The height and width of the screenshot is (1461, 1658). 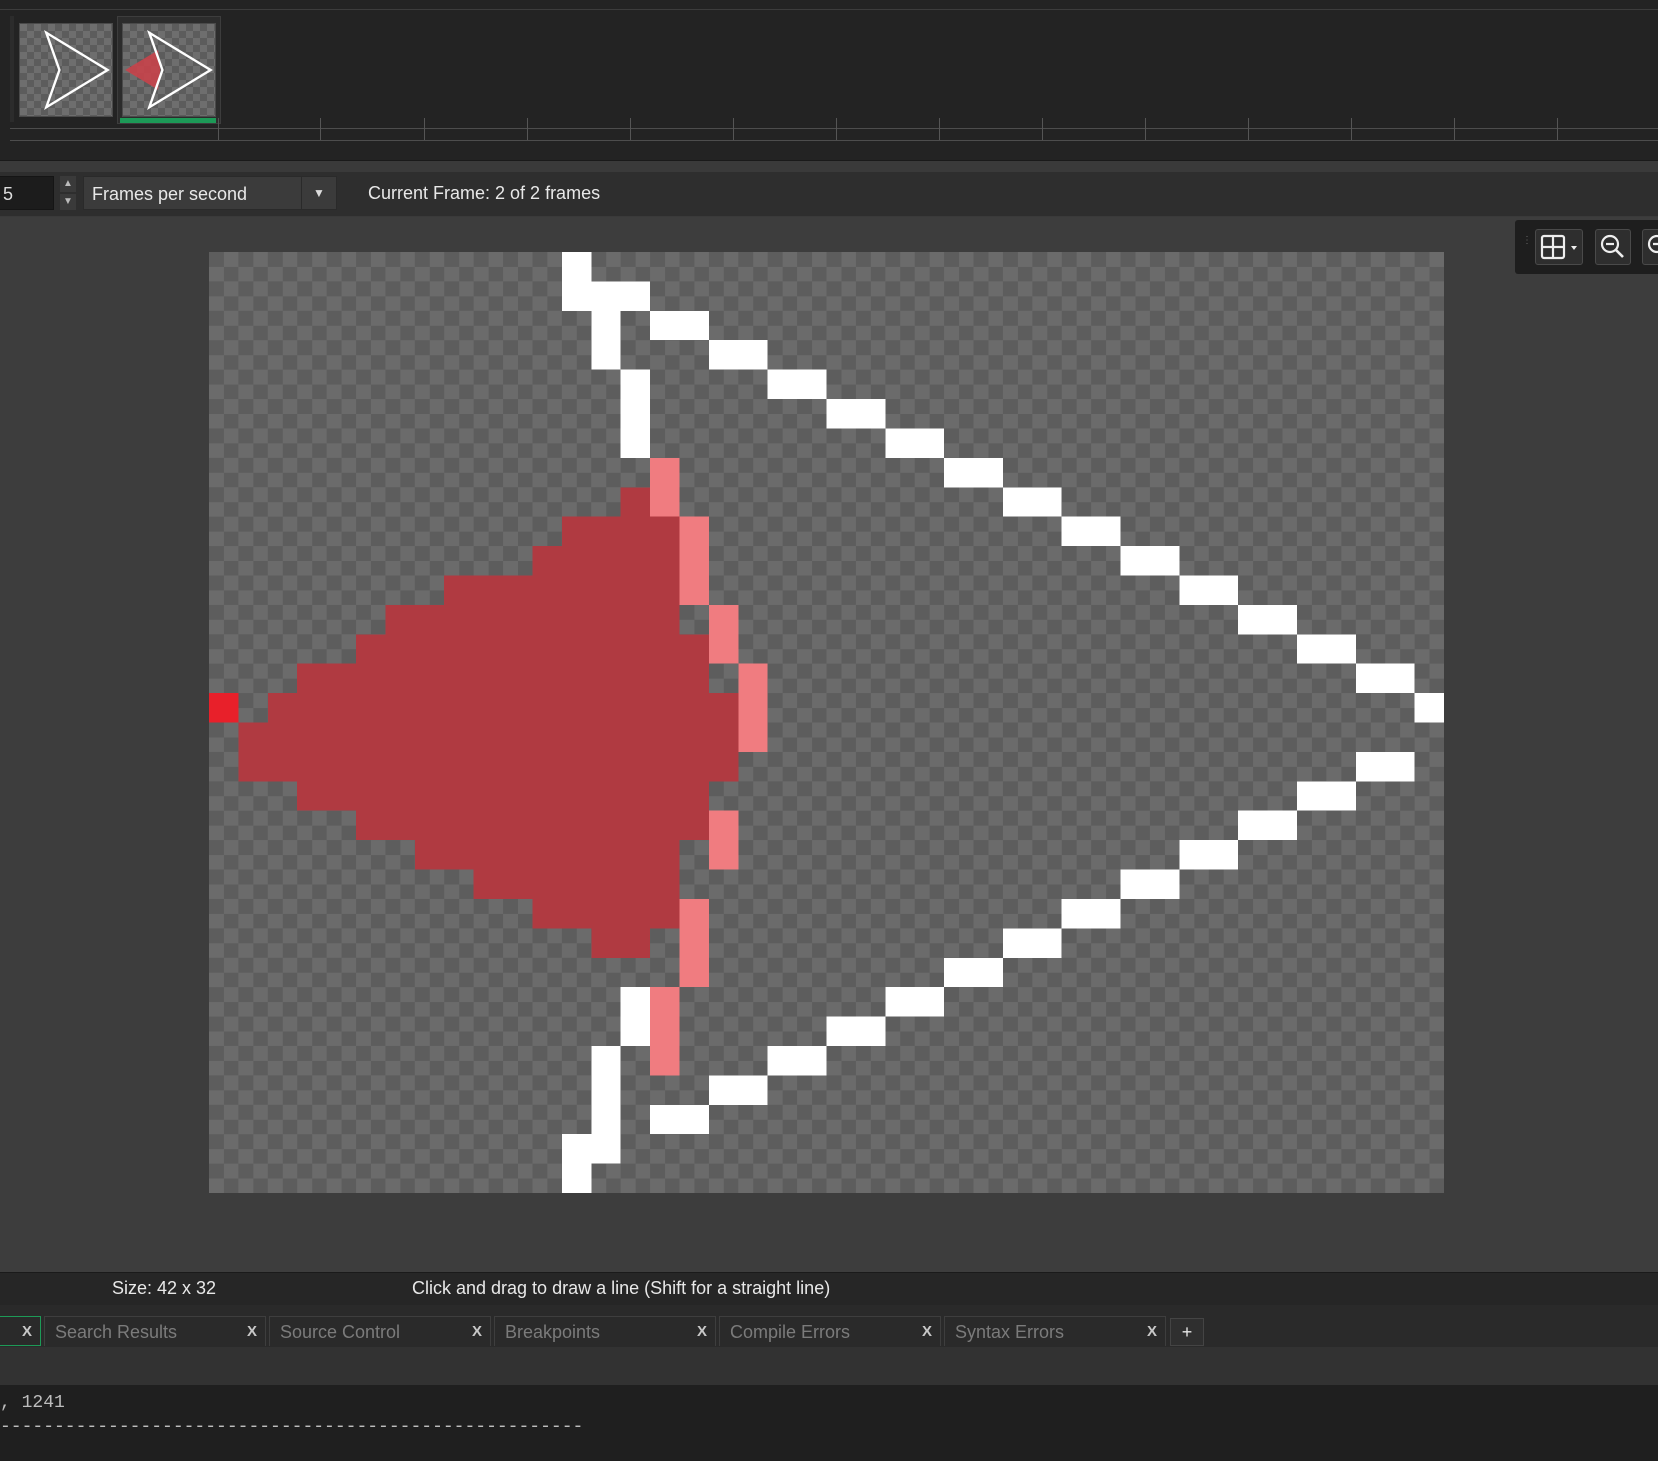 I want to click on tab-source-control: Source Control X, so click(x=380, y=1331).